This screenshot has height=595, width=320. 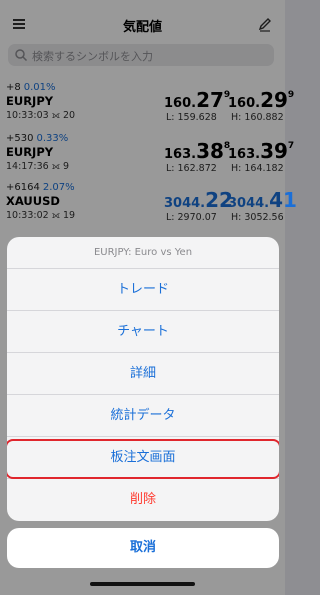 I want to click on chart-button: チャート, so click(x=143, y=332).